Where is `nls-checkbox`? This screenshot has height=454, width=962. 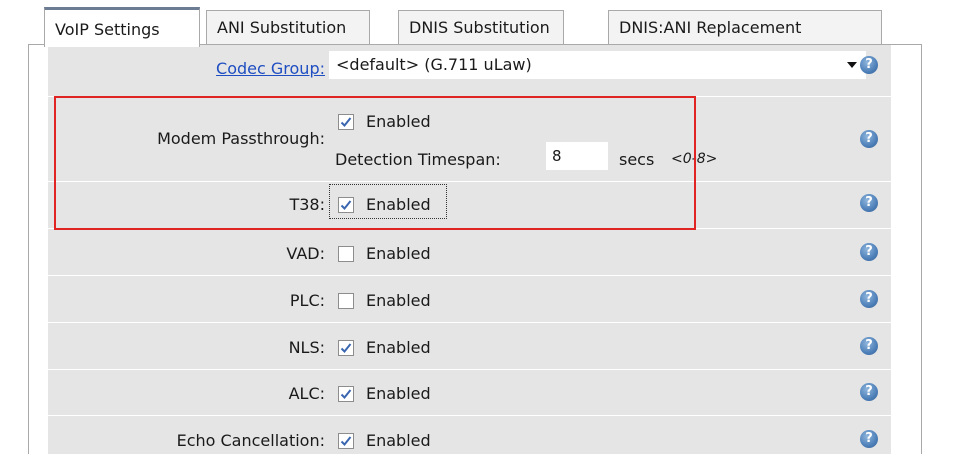 nls-checkbox is located at coordinates (346, 348).